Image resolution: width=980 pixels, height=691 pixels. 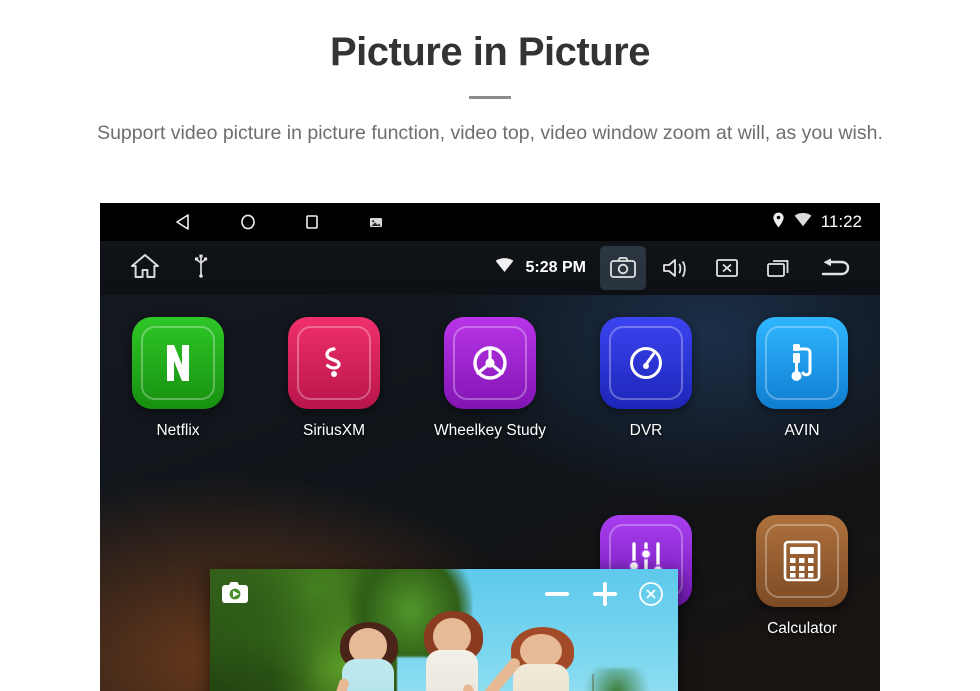 I want to click on steering-wheel-icon, so click(x=490, y=363).